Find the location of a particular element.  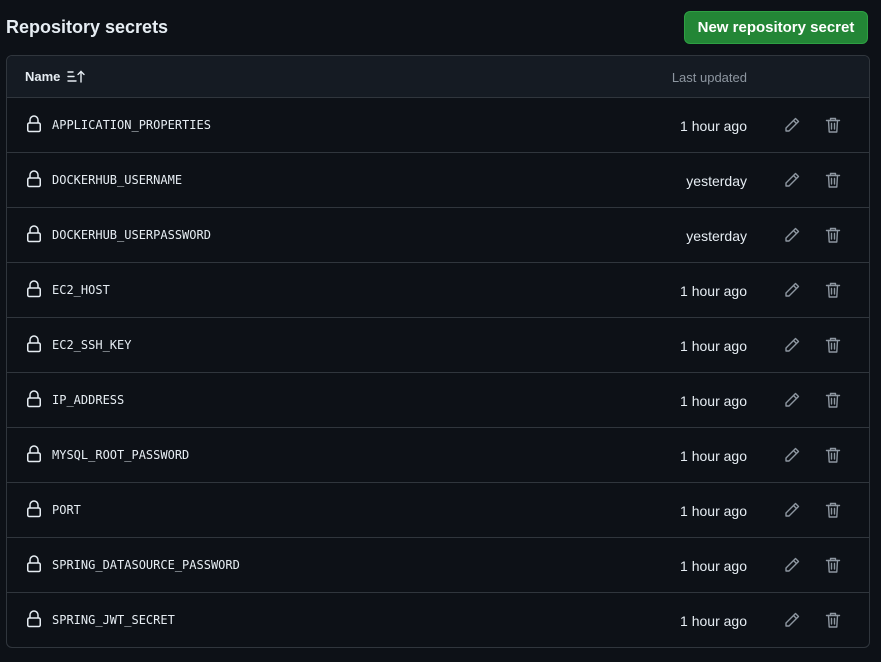

table-row: MYSQL_ROOT_PASSWORD 1 hour ago is located at coordinates (438, 455).